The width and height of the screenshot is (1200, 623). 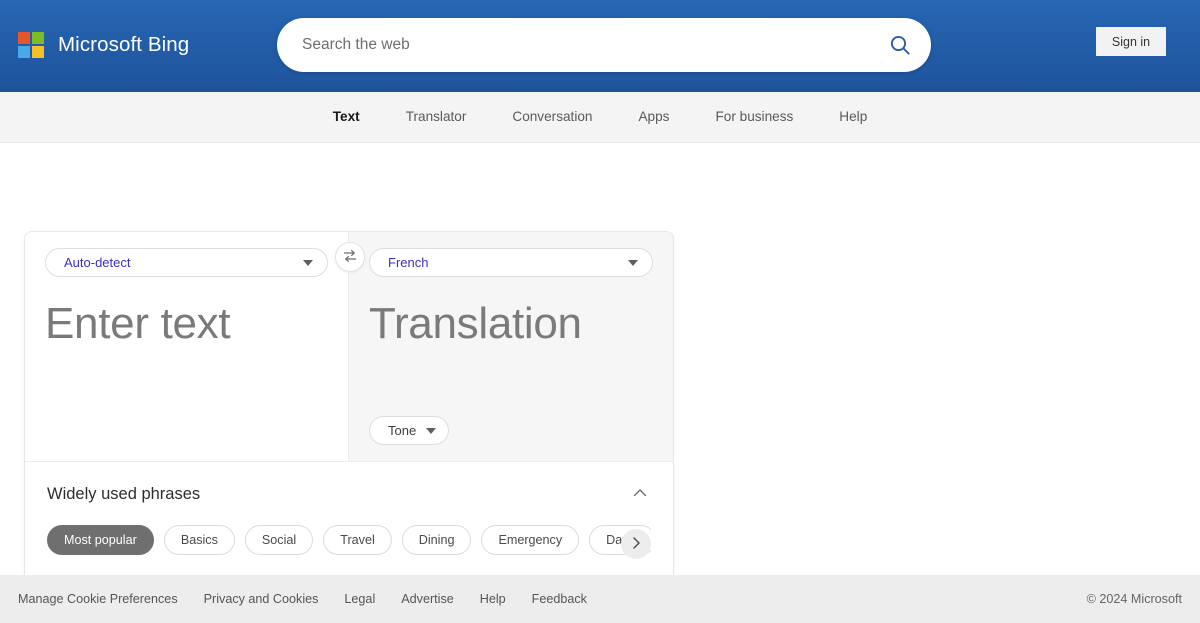 I want to click on target-pane: French Translation Tone, so click(x=511, y=346).